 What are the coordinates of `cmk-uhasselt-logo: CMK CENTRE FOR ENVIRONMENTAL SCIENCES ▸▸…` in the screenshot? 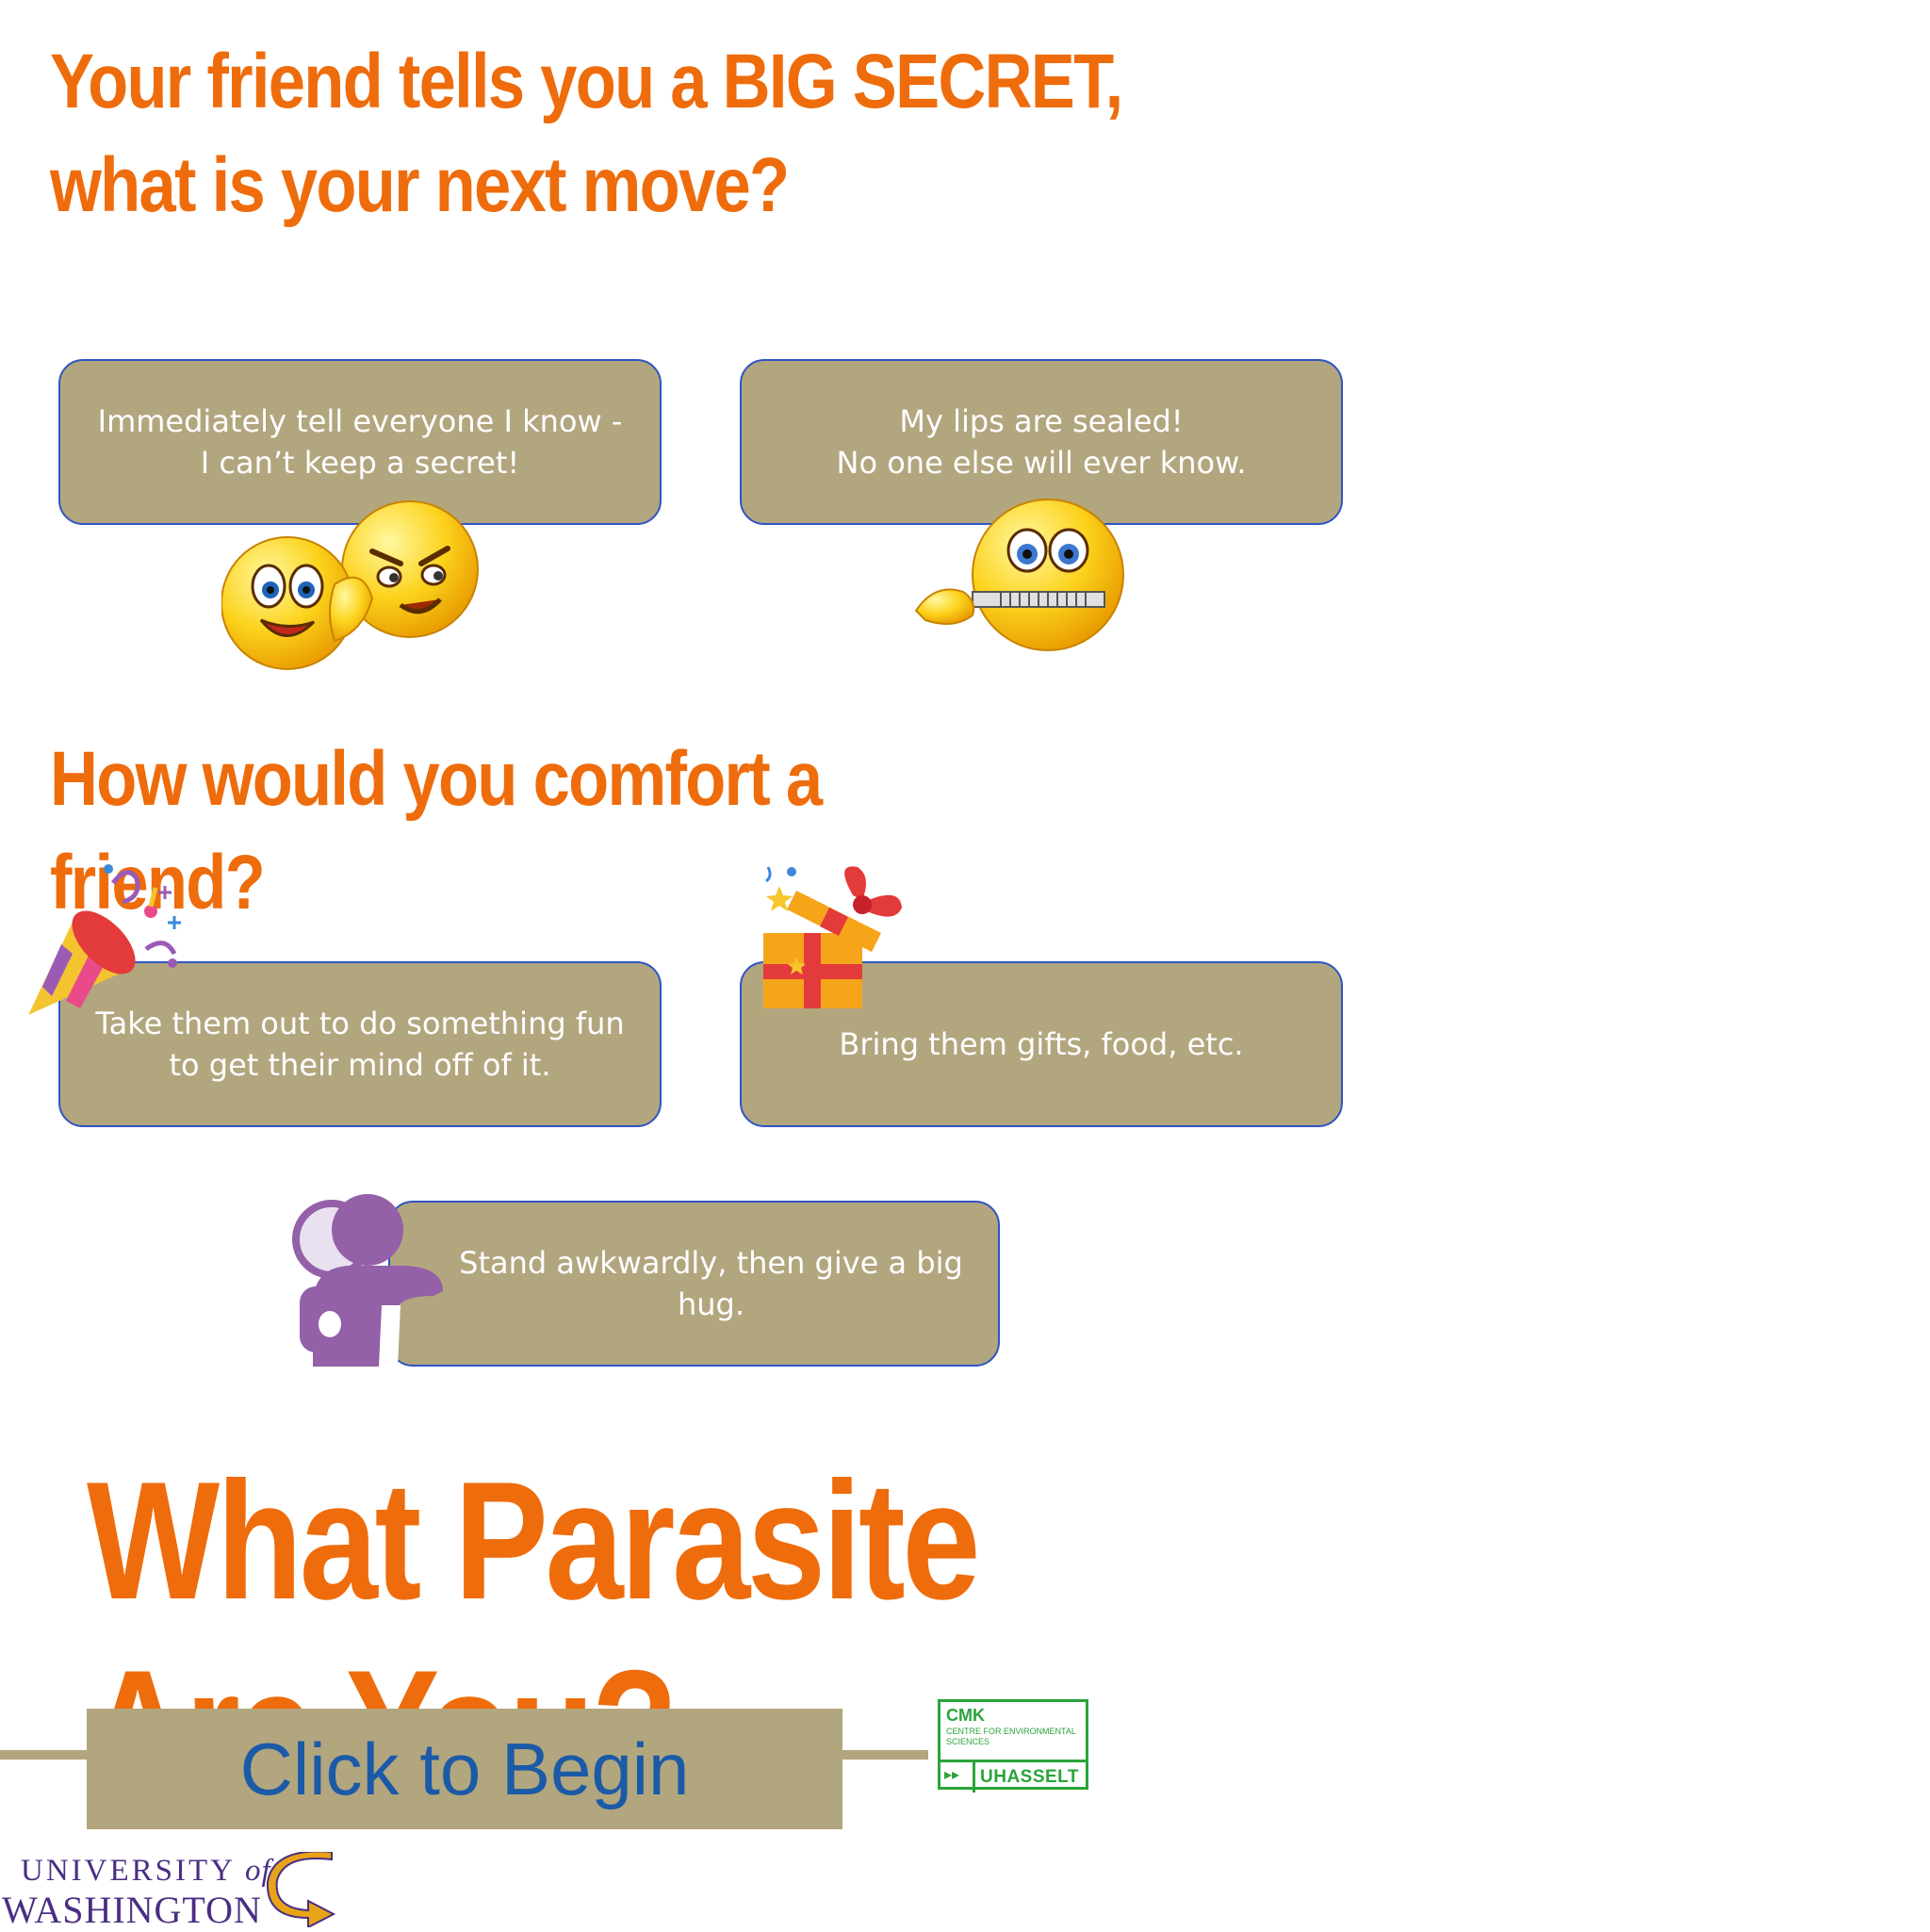 It's located at (1013, 1746).